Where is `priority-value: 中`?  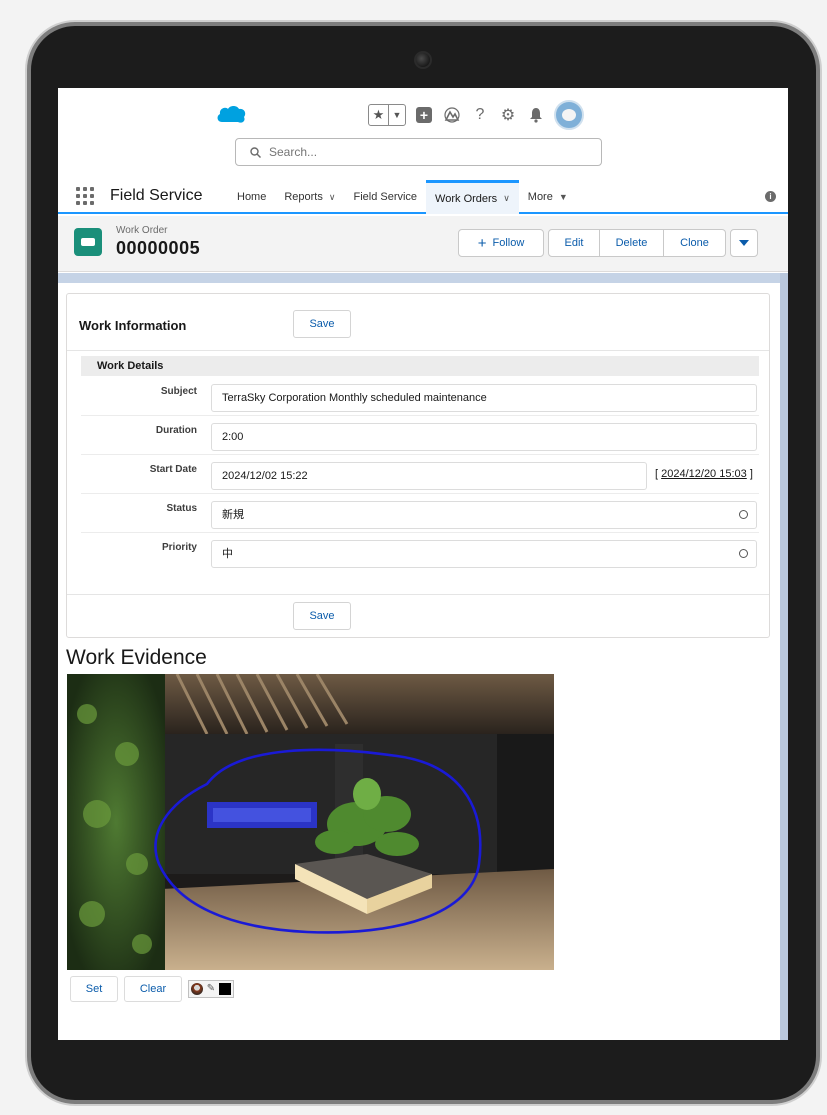
priority-value: 中 is located at coordinates (227, 554).